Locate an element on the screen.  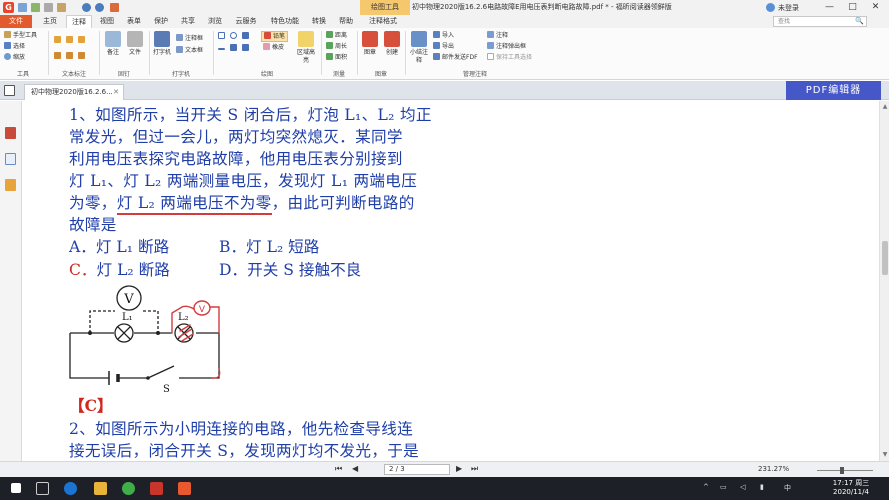
scroll-up-icon: ▲ is located at coordinates (884, 106).